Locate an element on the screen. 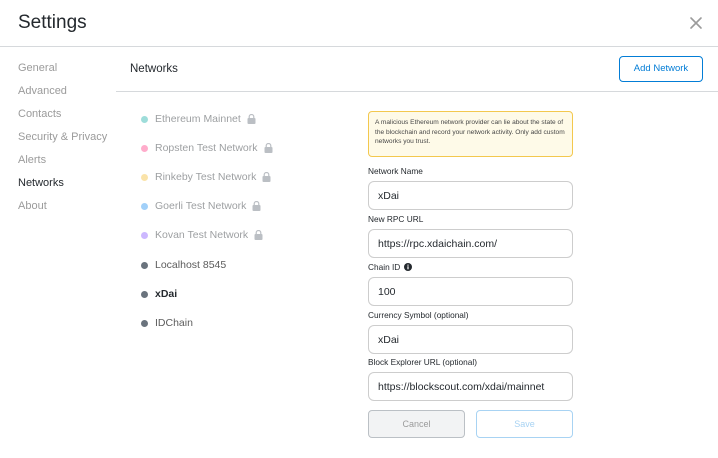 This screenshot has height=458, width=718. network-item-rinkeby: Rinkeby Test Network is located at coordinates (206, 177).